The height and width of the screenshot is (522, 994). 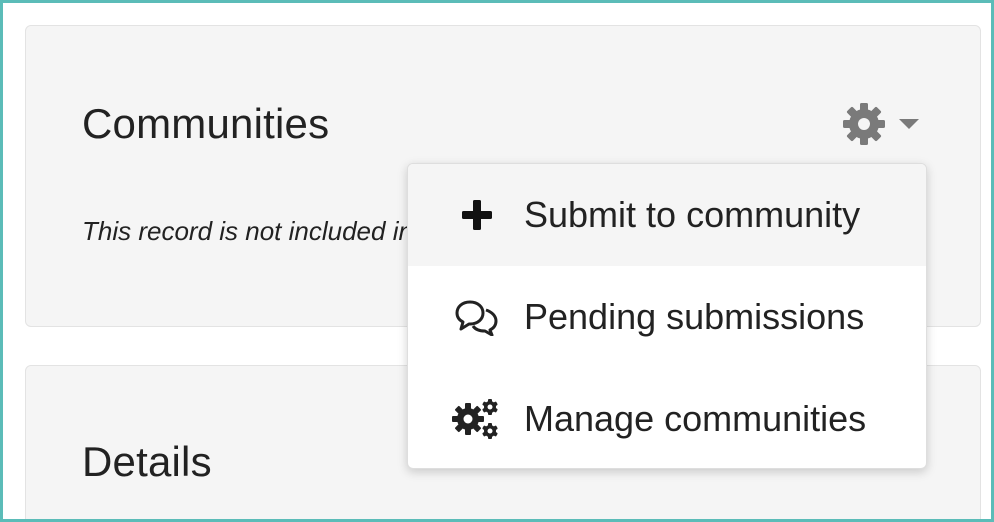 What do you see at coordinates (909, 124) in the screenshot?
I see `caret-down-icon` at bounding box center [909, 124].